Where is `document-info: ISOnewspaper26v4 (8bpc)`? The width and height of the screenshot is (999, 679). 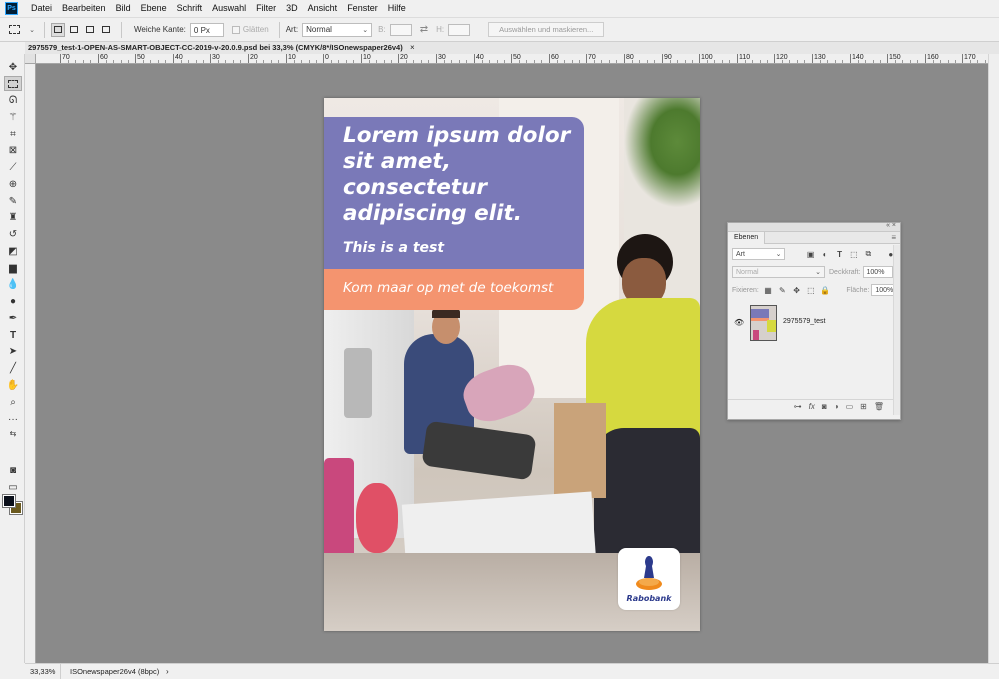
document-info: ISOnewspaper26v4 (8bpc) is located at coordinates (111, 671).